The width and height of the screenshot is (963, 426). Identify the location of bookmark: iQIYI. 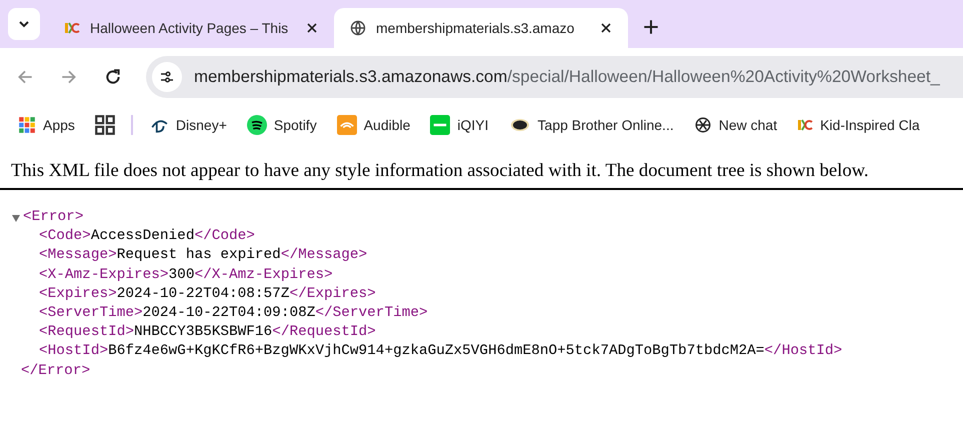
(459, 125).